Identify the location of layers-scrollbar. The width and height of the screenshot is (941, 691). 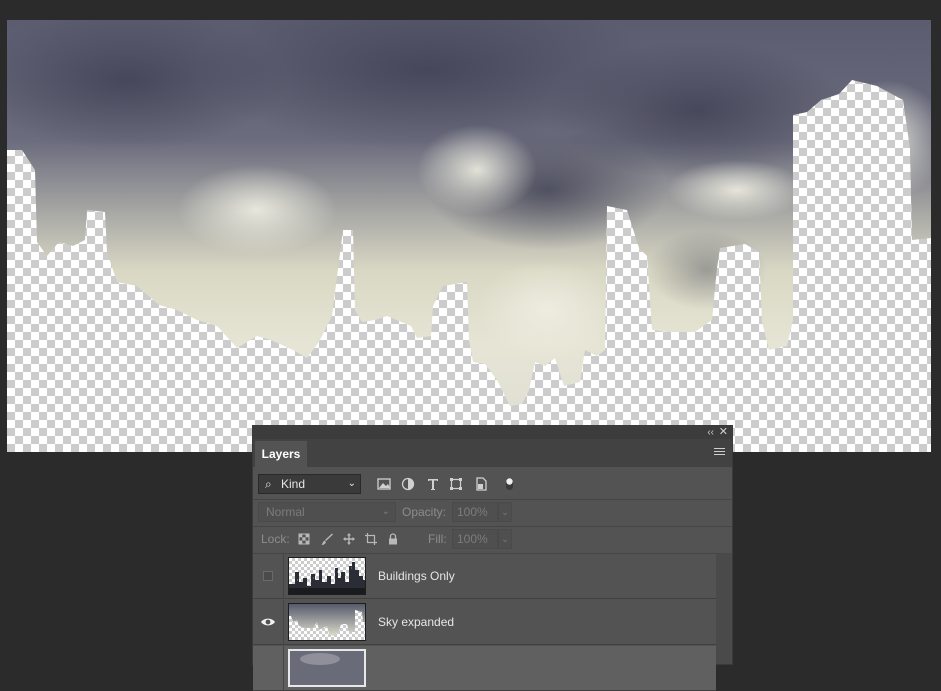
(724, 608).